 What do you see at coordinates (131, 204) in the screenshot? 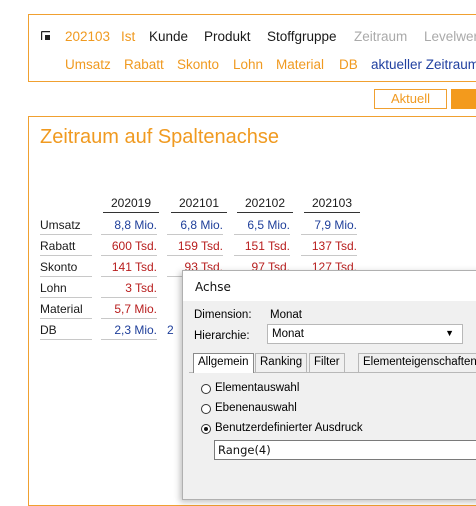
I see `column-header: 202019` at bounding box center [131, 204].